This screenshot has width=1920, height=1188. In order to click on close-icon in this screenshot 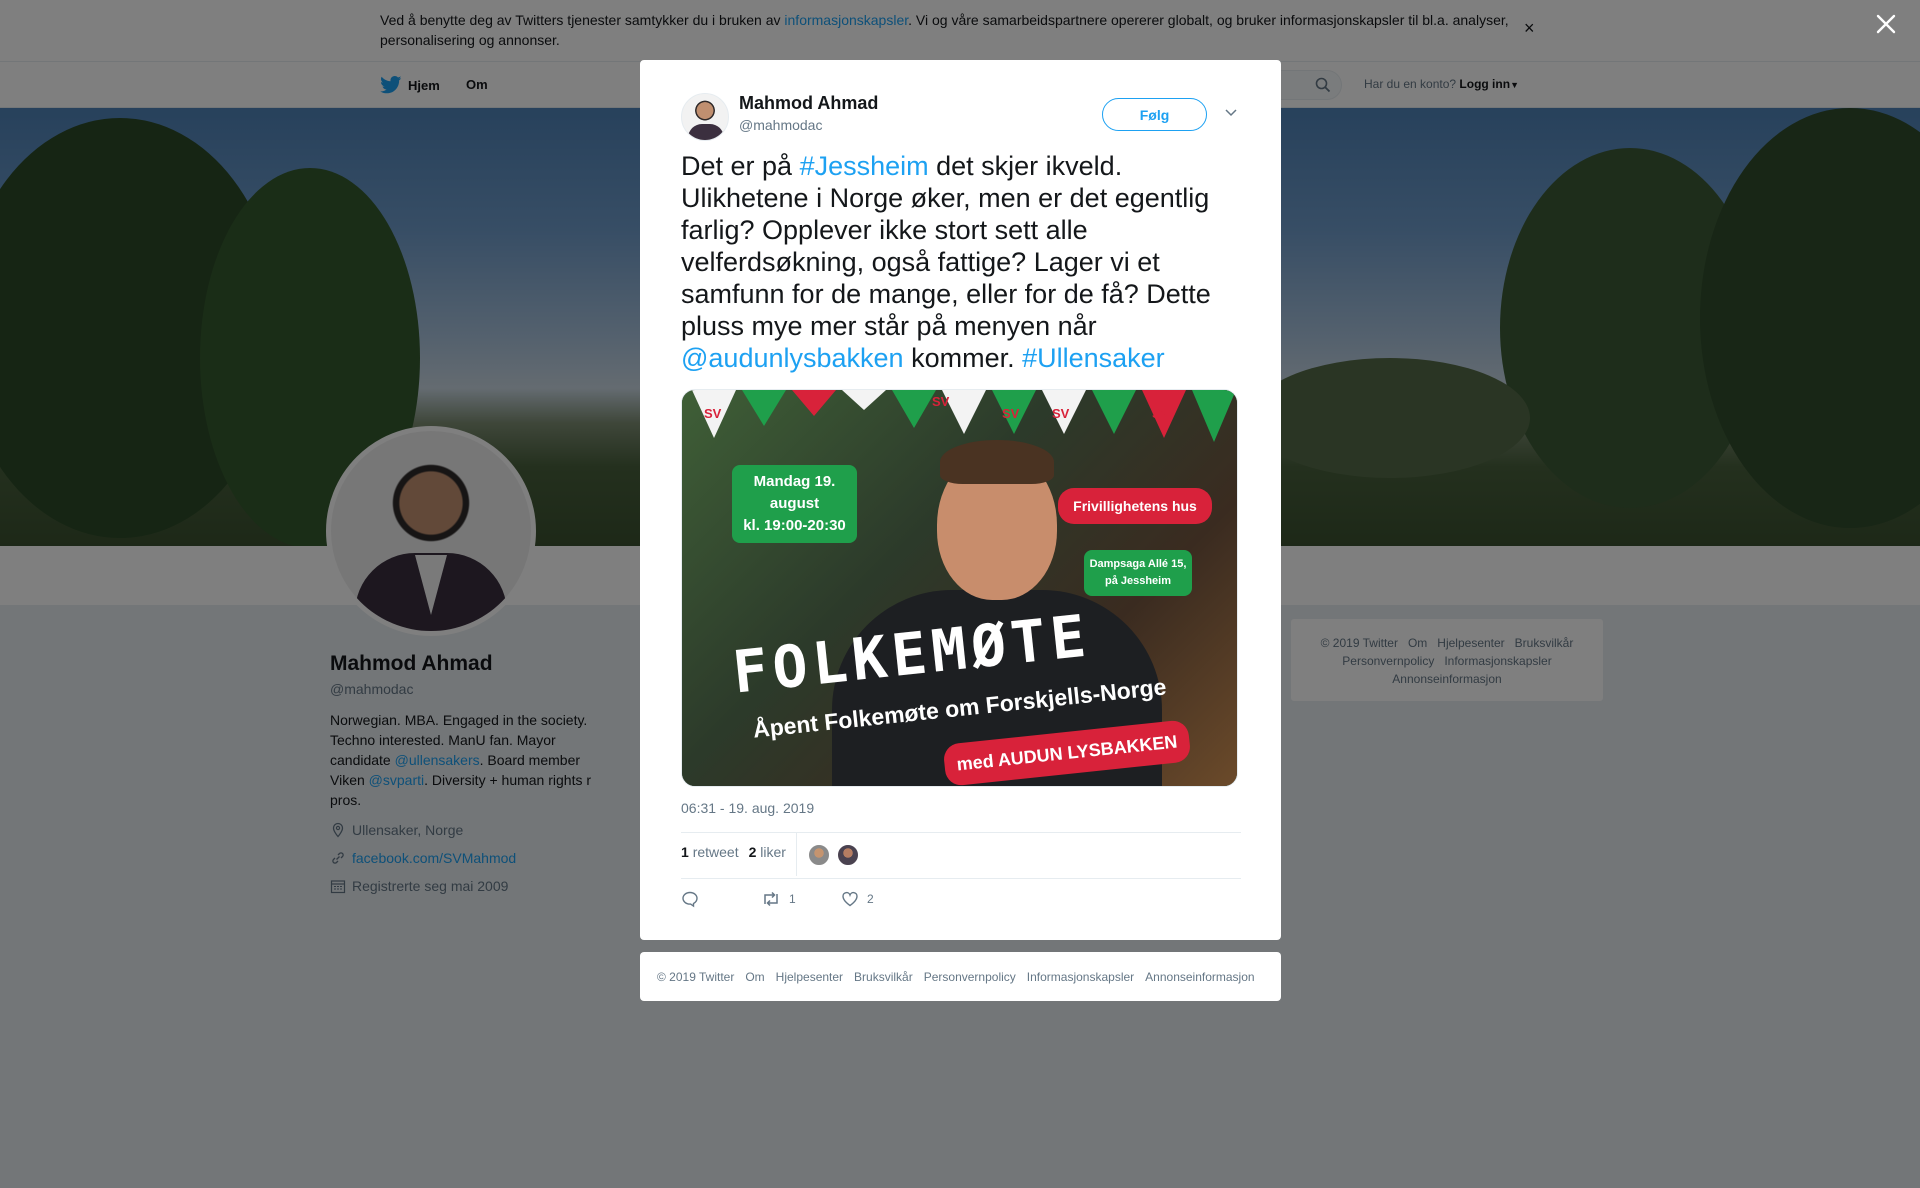, I will do `click(1886, 24)`.